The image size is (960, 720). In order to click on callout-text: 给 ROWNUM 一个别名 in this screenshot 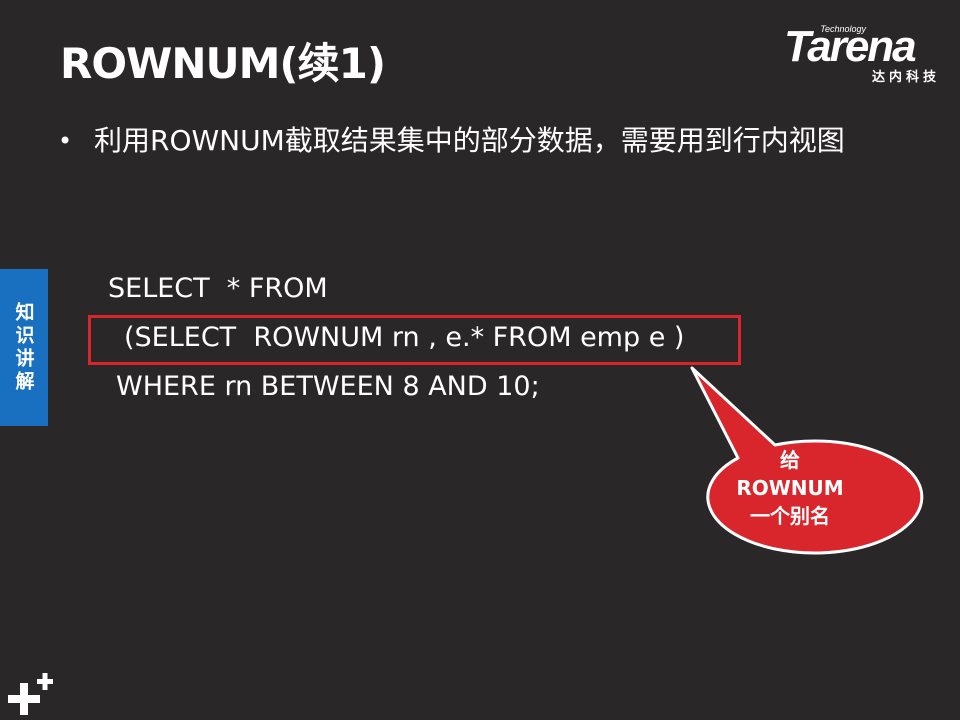, I will do `click(790, 488)`.